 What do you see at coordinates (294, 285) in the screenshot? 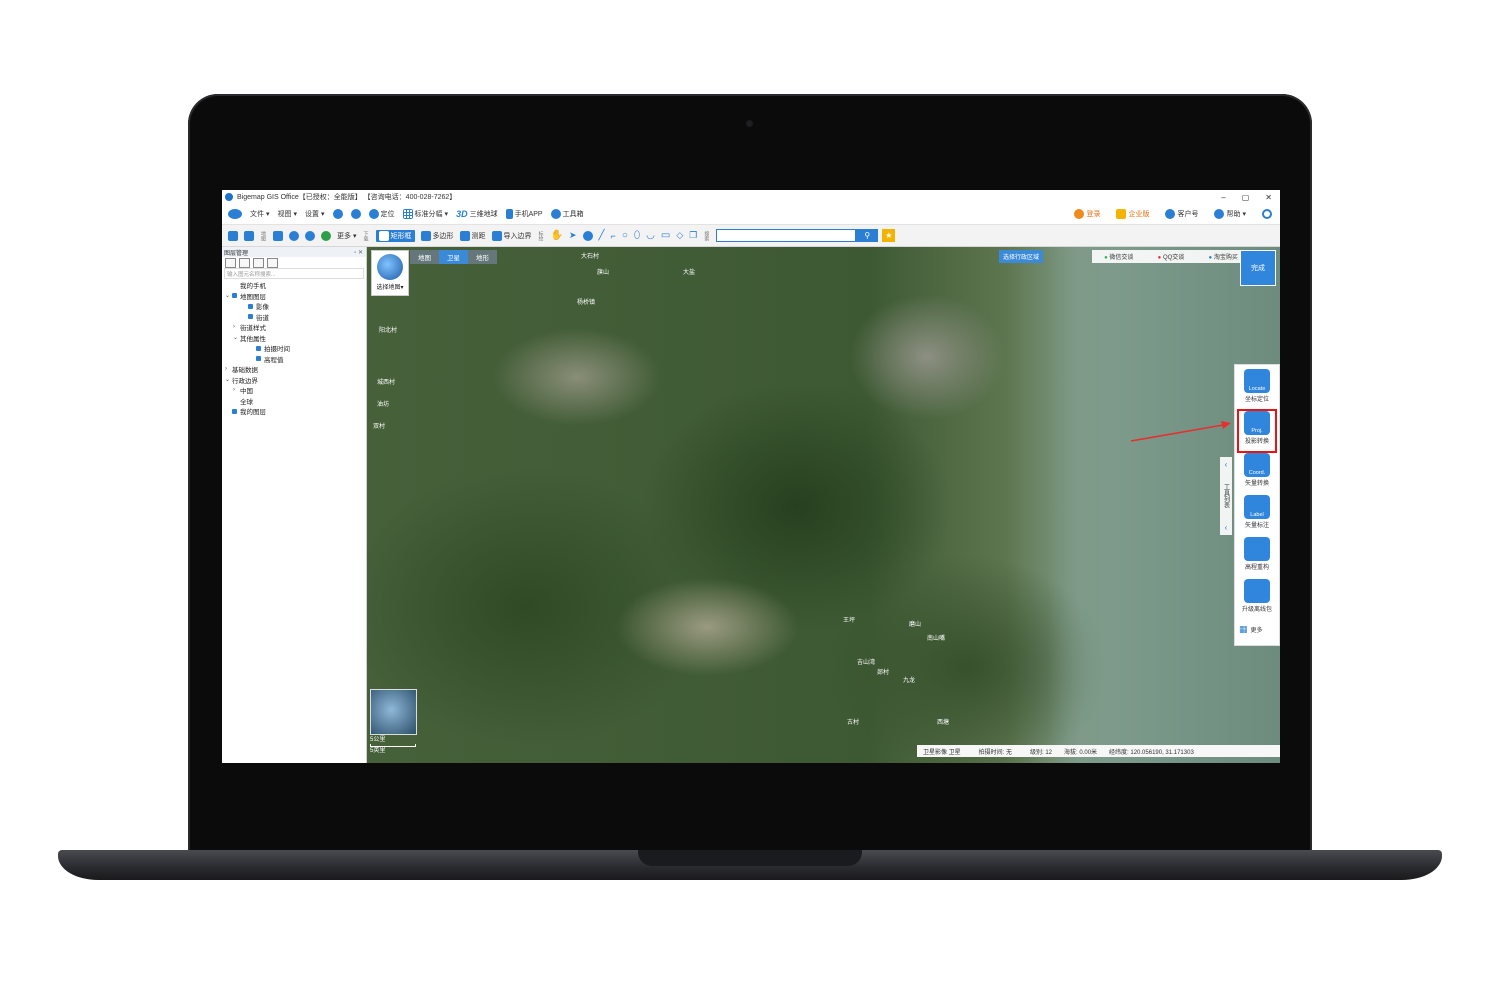
I see `layer-tree-item: 我的手机` at bounding box center [294, 285].